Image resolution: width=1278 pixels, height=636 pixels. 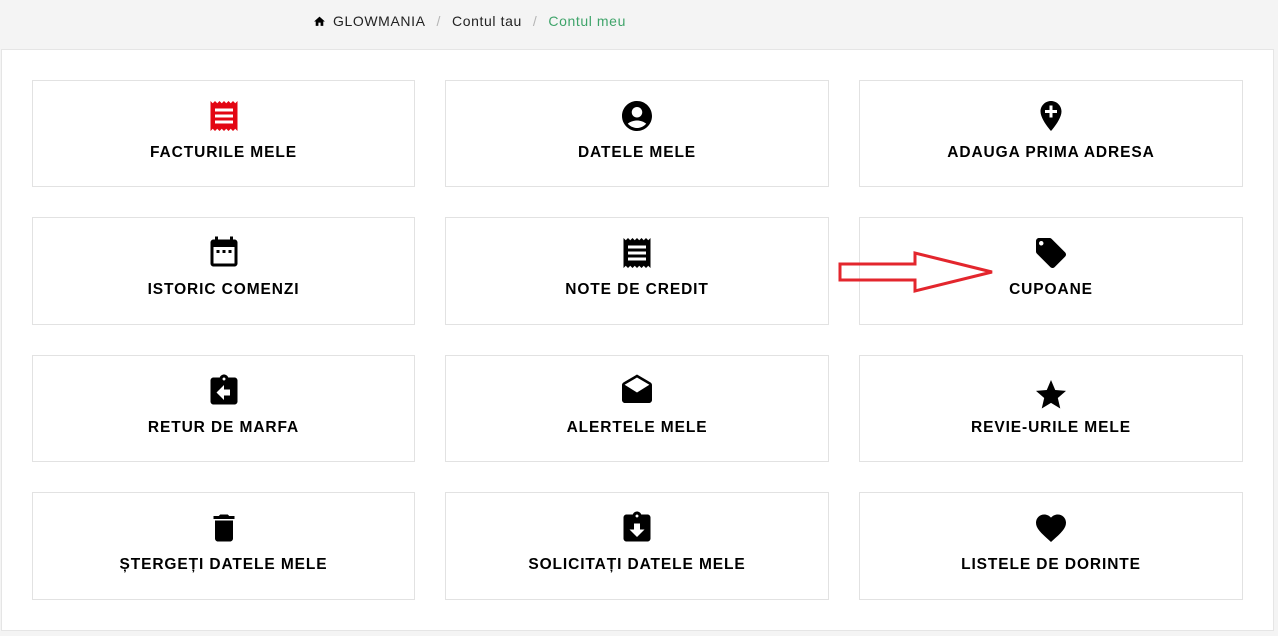 What do you see at coordinates (587, 21) in the screenshot?
I see `breadcrumb-current: Contul meu` at bounding box center [587, 21].